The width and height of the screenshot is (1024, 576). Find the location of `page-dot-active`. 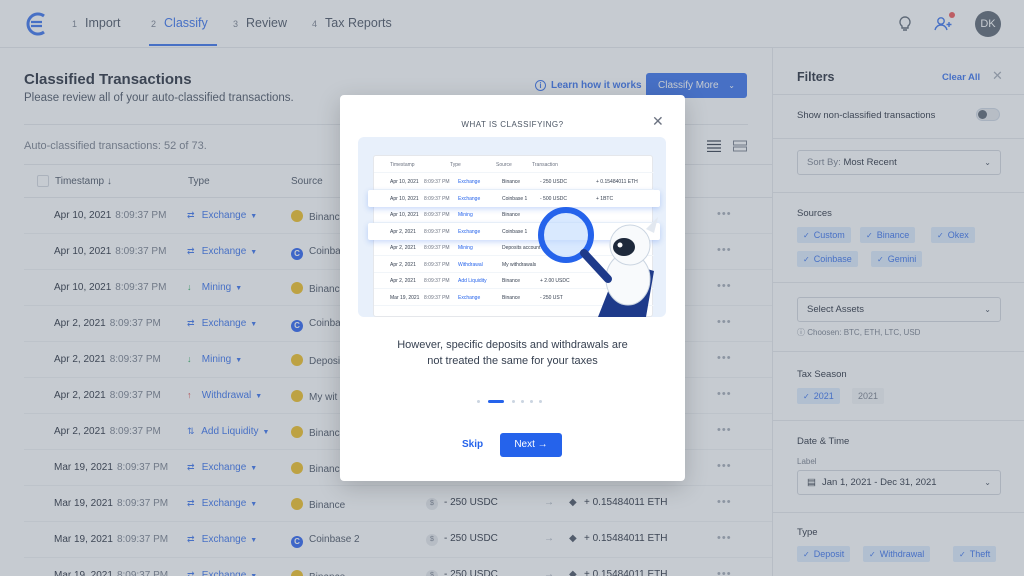

page-dot-active is located at coordinates (496, 401).